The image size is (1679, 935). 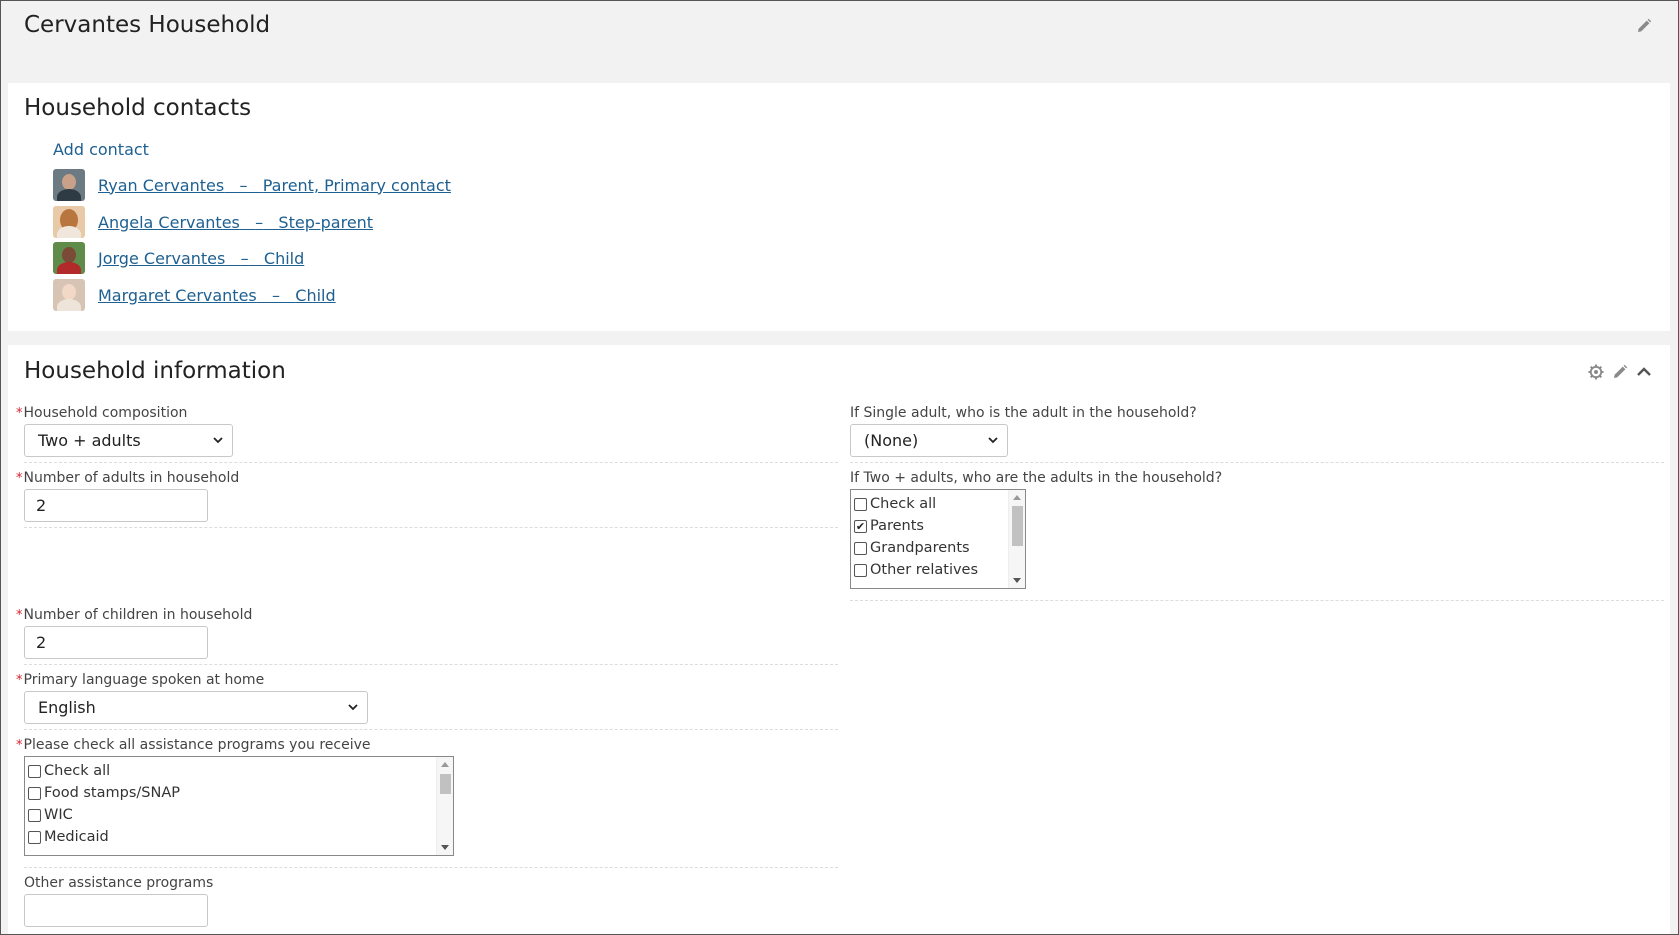 I want to click on adults-count-label: *Number of adults in household, so click(x=128, y=478).